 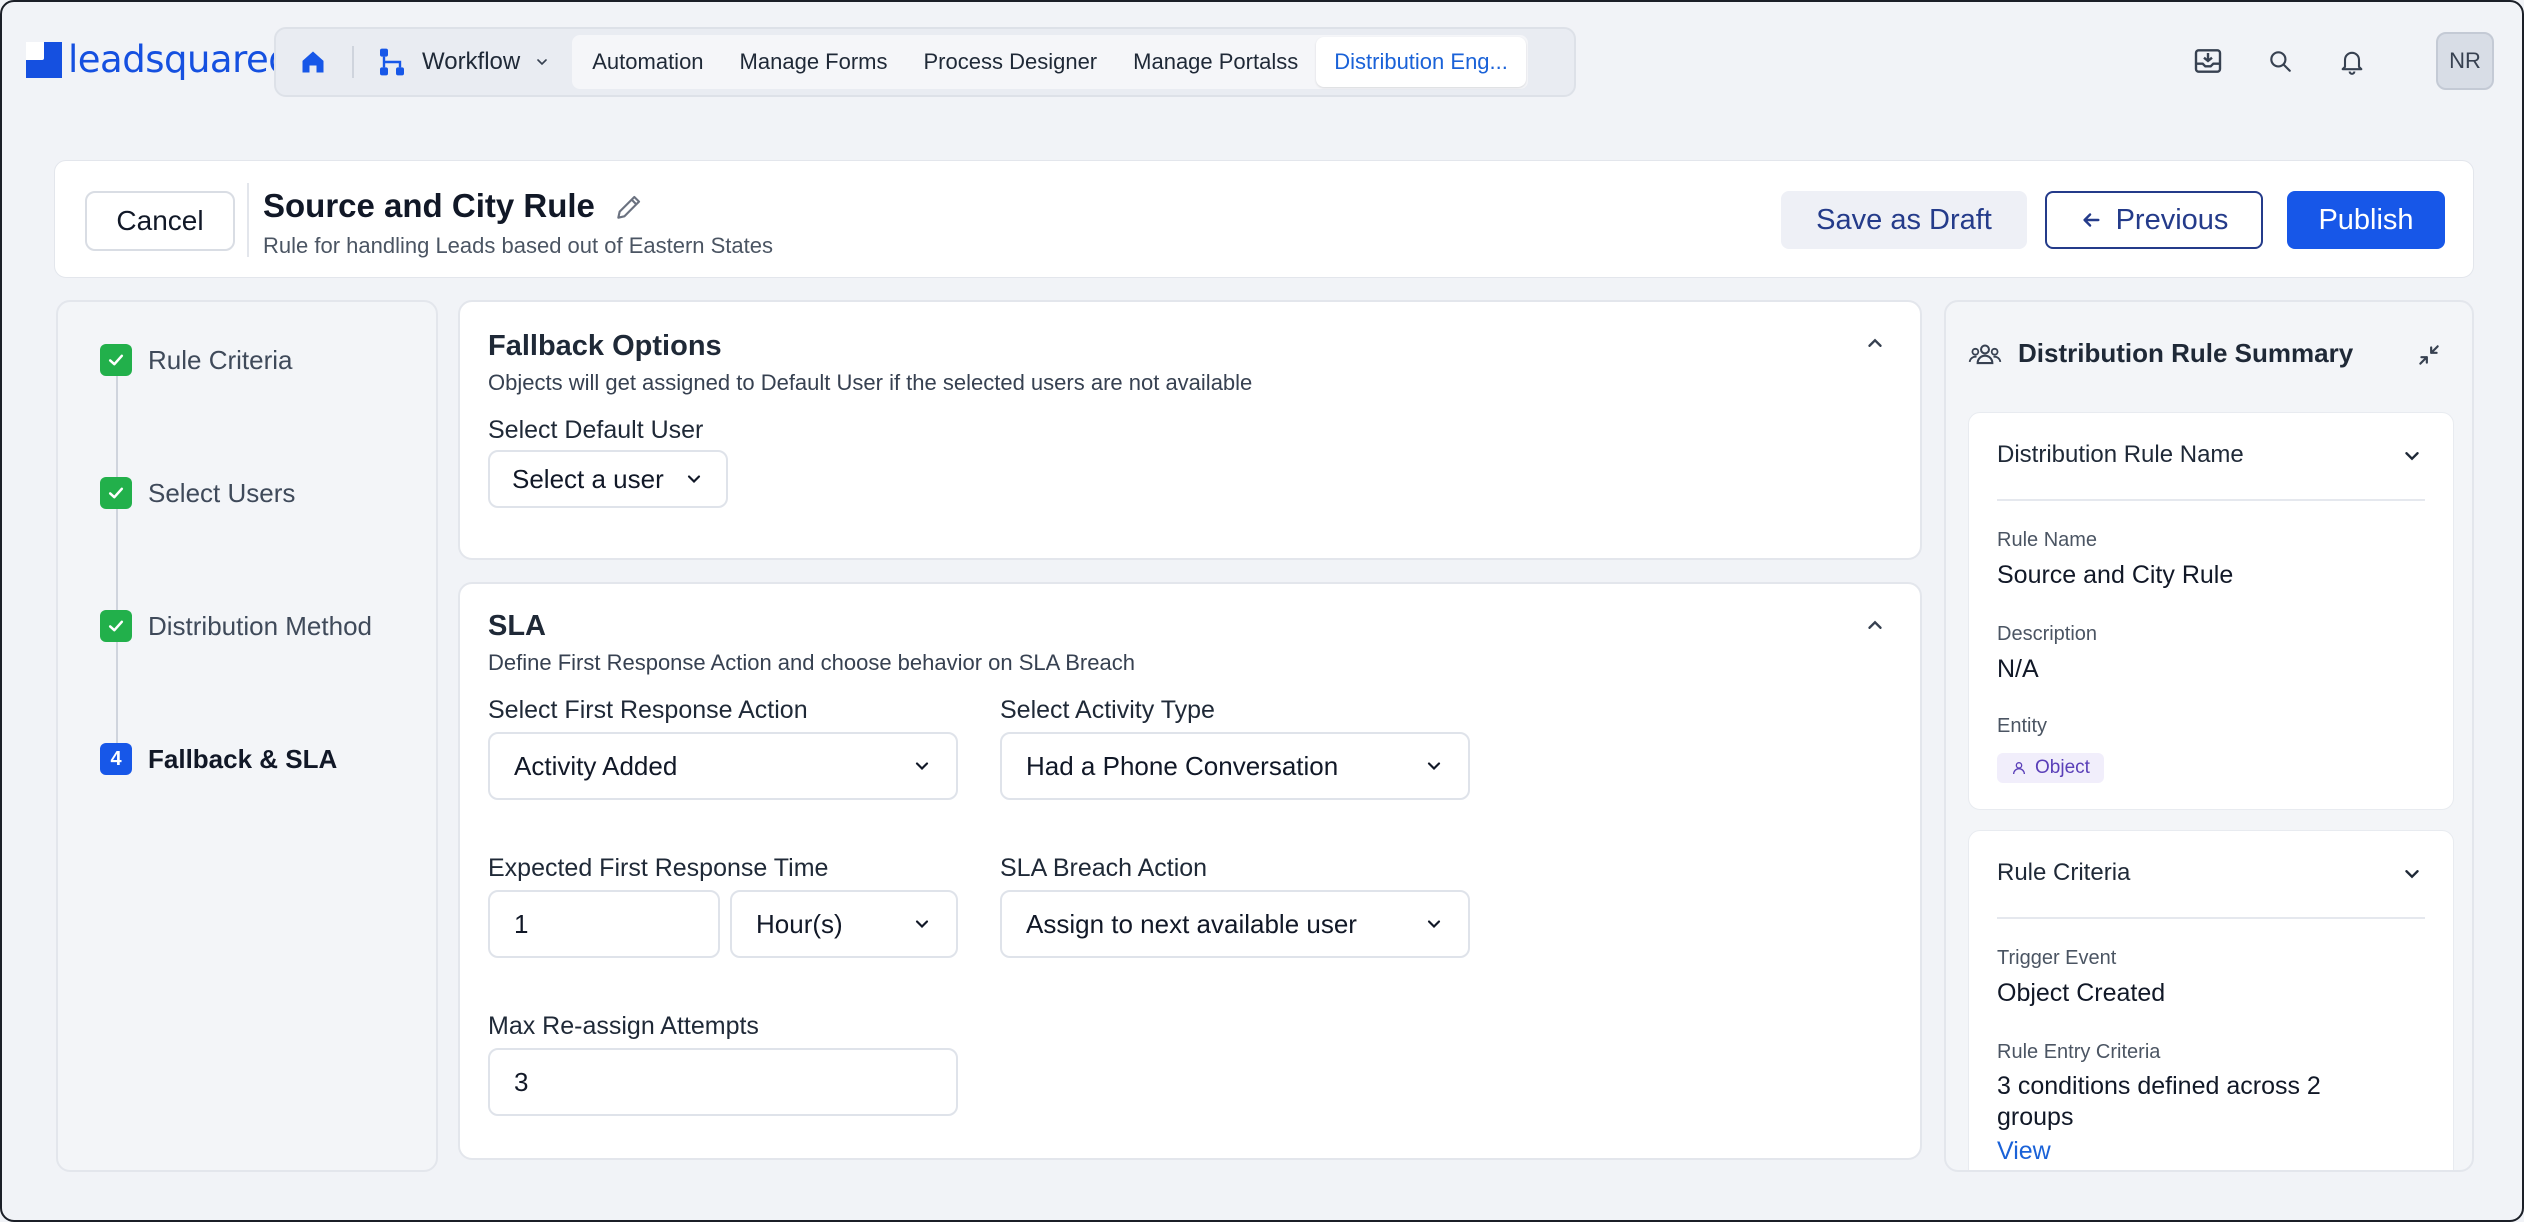 I want to click on expected-time-label: Expected First Response Time, so click(x=658, y=868).